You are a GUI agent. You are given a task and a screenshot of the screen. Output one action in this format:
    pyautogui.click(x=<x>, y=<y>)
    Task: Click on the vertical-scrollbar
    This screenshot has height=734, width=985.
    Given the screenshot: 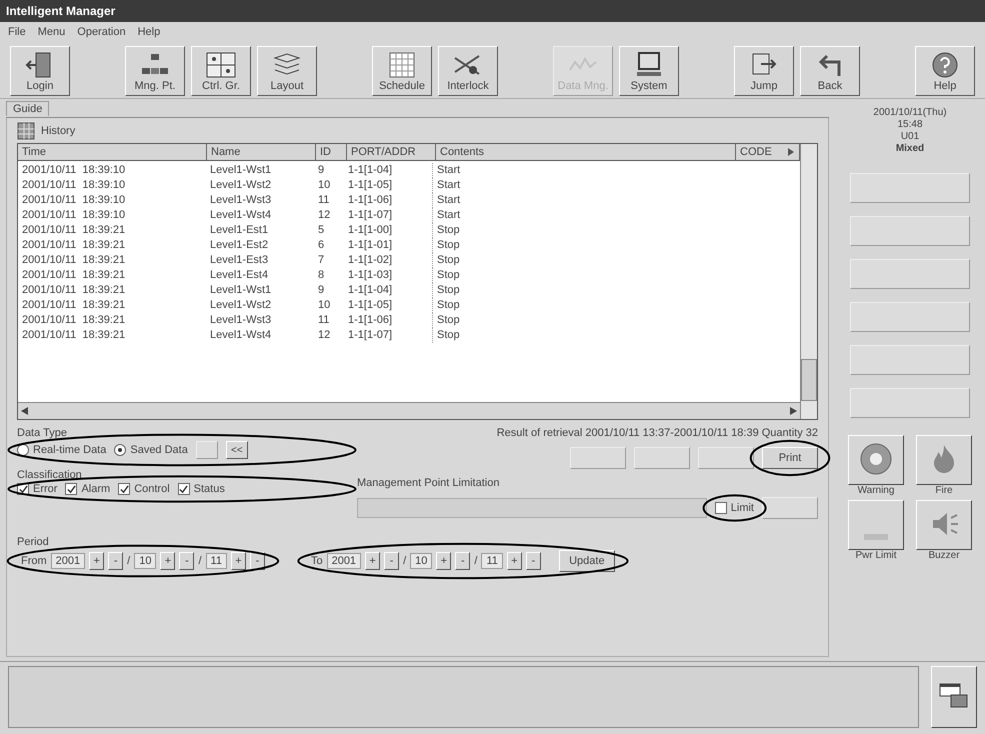 What is the action you would take?
    pyautogui.click(x=808, y=281)
    